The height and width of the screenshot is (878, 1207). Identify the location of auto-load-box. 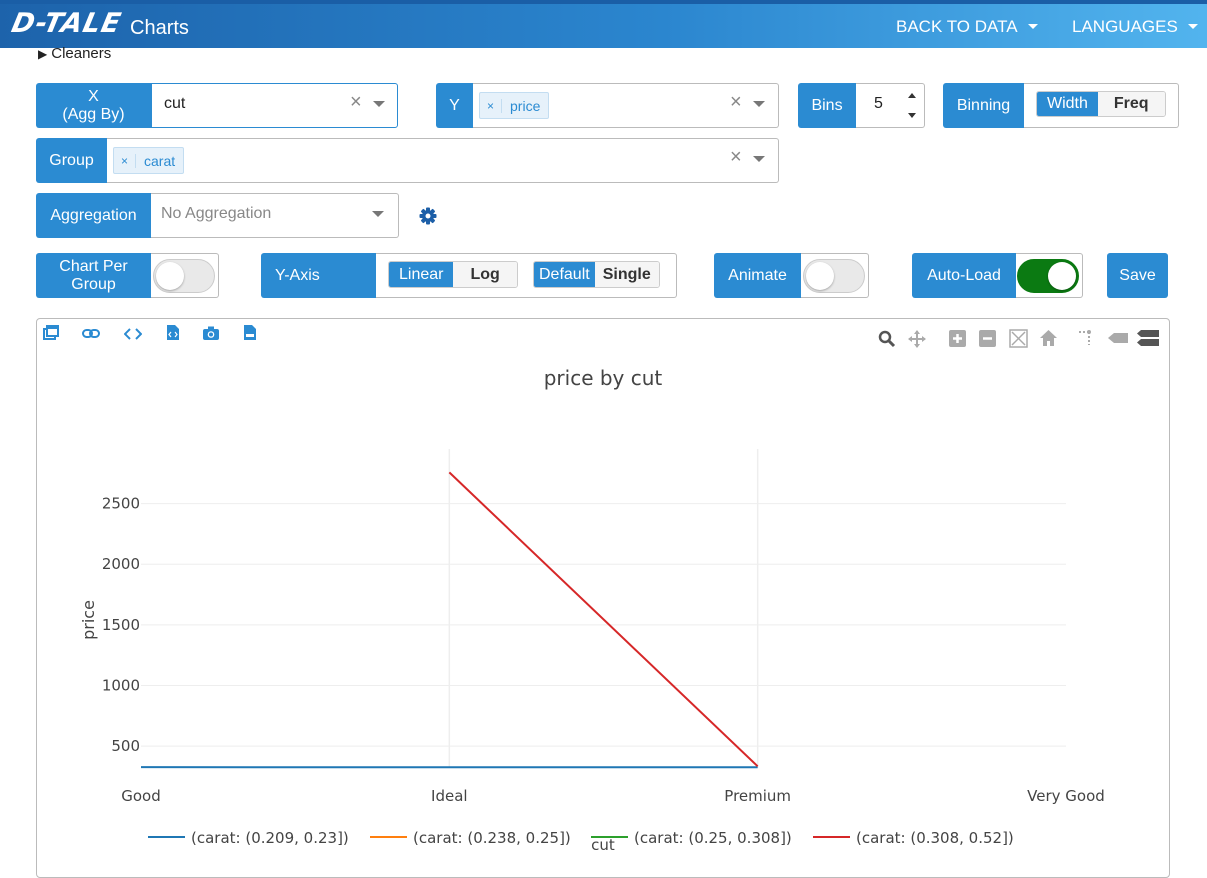
(1049, 275).